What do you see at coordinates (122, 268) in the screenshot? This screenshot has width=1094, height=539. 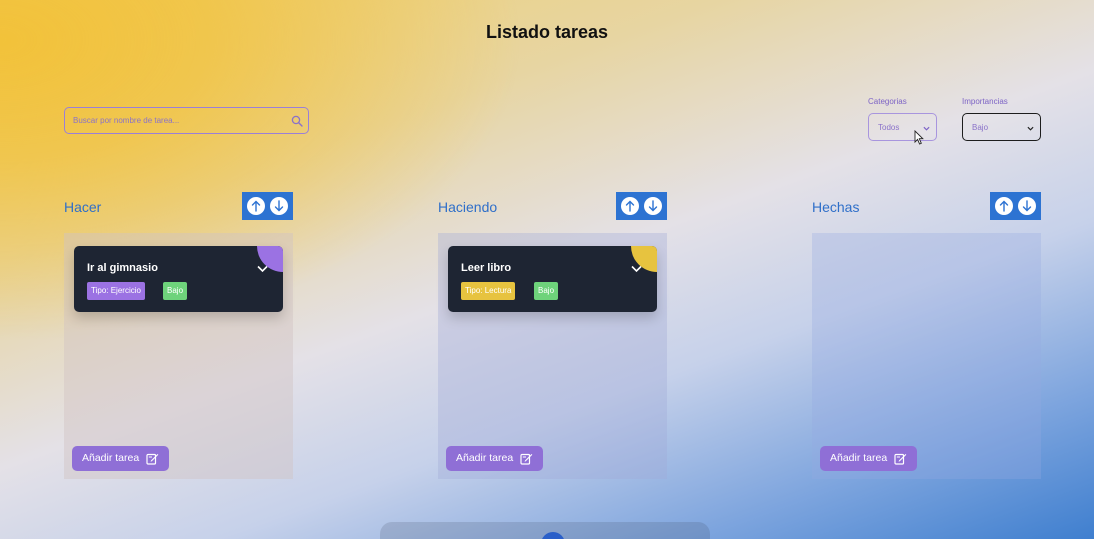 I see `task-name: Ir al gimnasio` at bounding box center [122, 268].